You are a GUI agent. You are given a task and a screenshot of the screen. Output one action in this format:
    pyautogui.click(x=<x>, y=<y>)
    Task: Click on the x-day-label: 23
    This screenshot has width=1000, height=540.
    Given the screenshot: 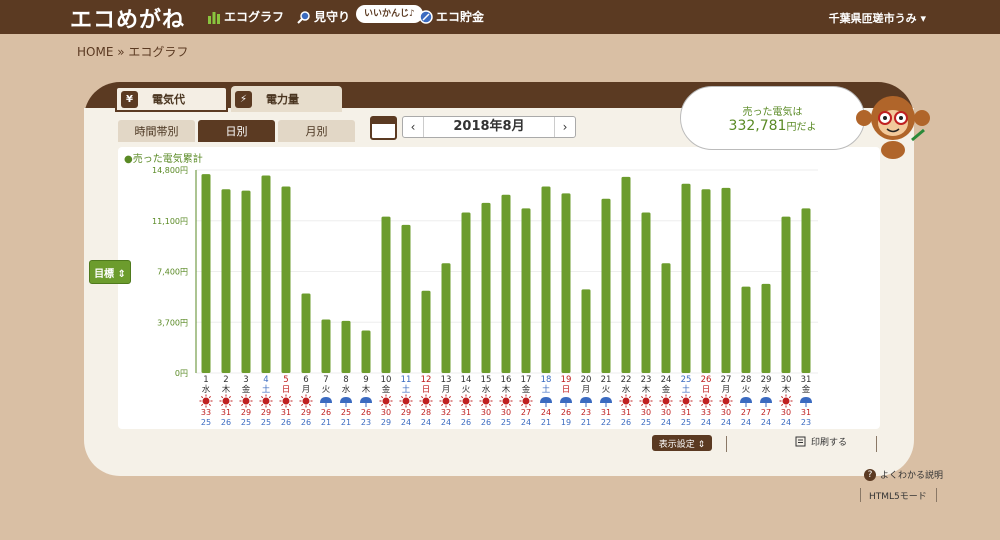 What is the action you would take?
    pyautogui.click(x=646, y=380)
    